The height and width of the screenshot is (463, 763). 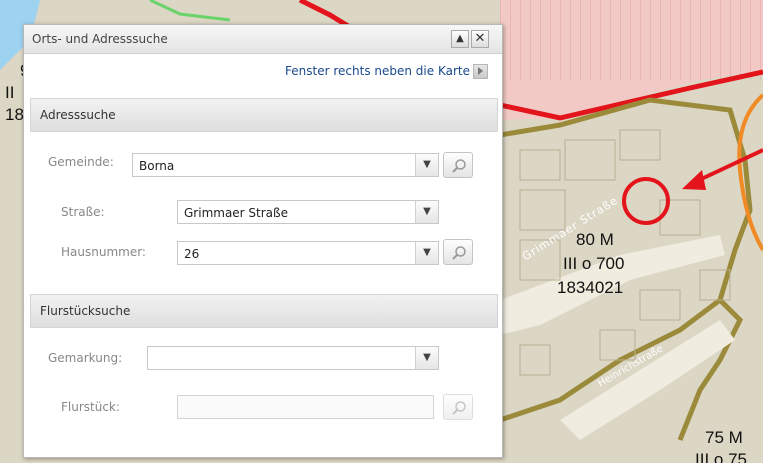 What do you see at coordinates (594, 263) in the screenshot?
I see `parcel-code-text: III o 700` at bounding box center [594, 263].